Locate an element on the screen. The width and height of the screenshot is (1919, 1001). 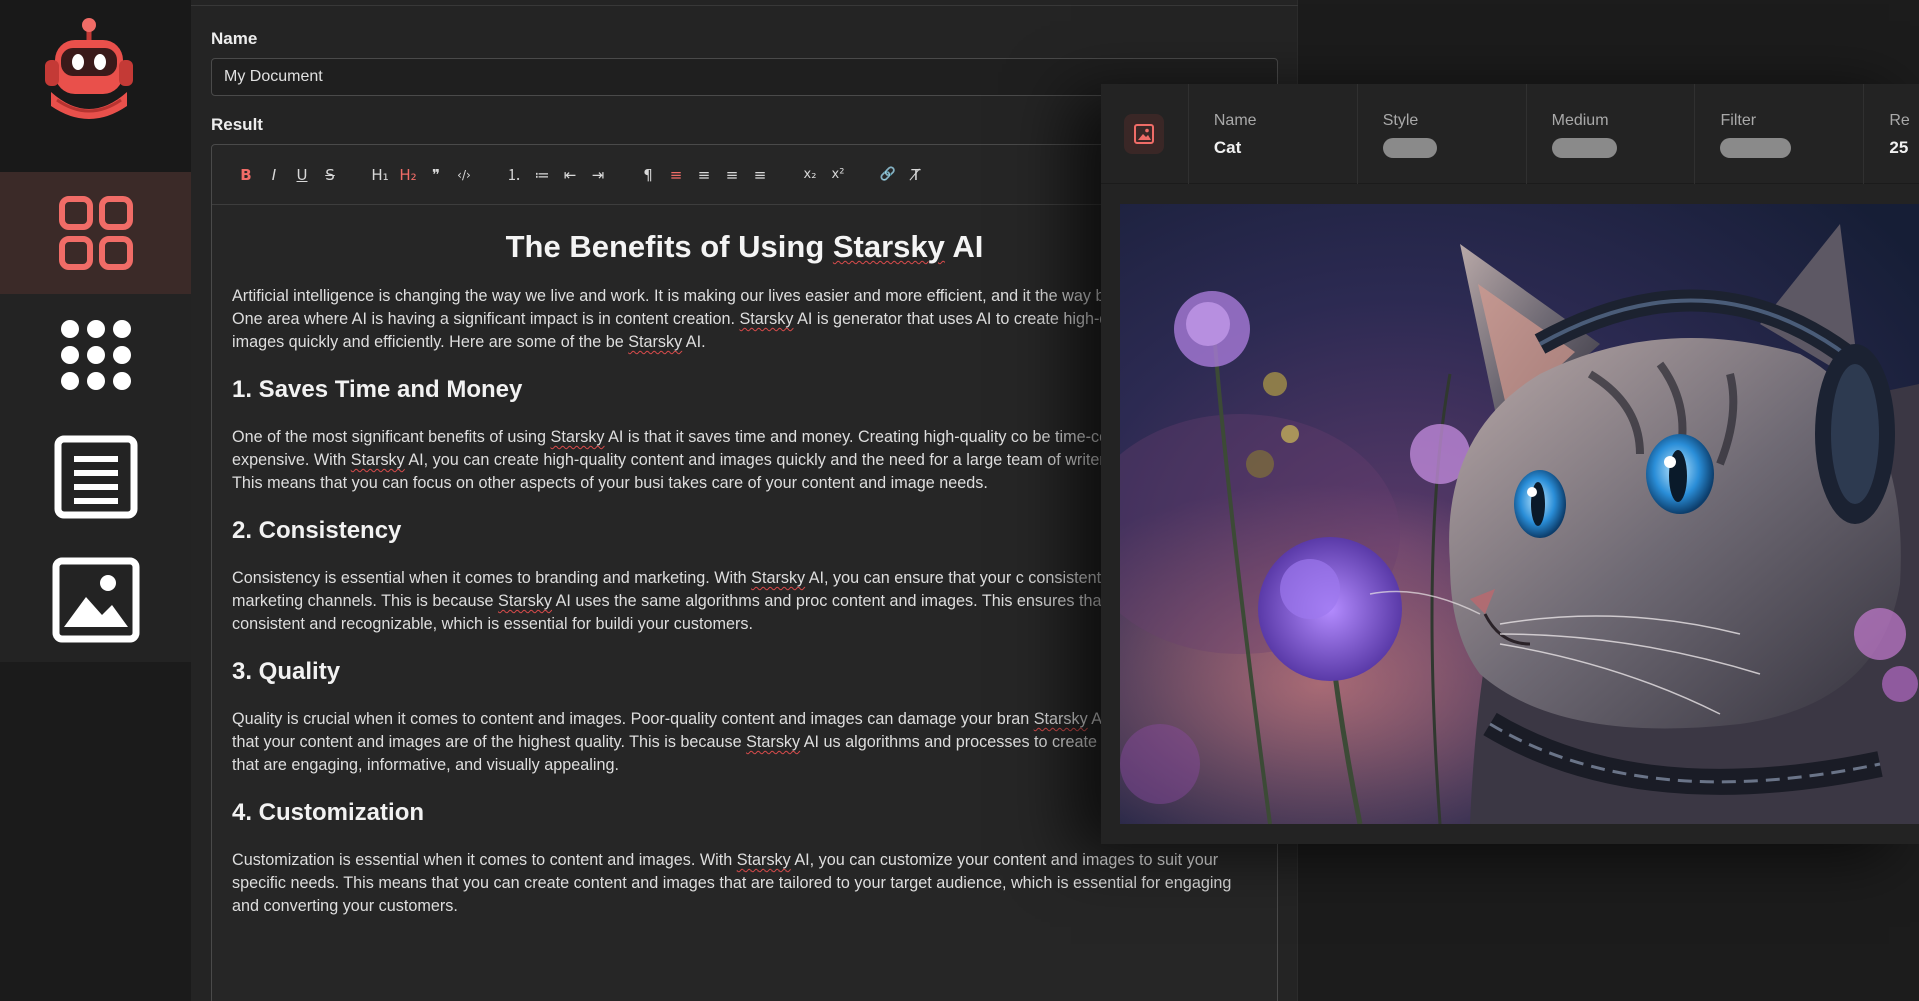
meta-key: Name is located at coordinates (1235, 120).